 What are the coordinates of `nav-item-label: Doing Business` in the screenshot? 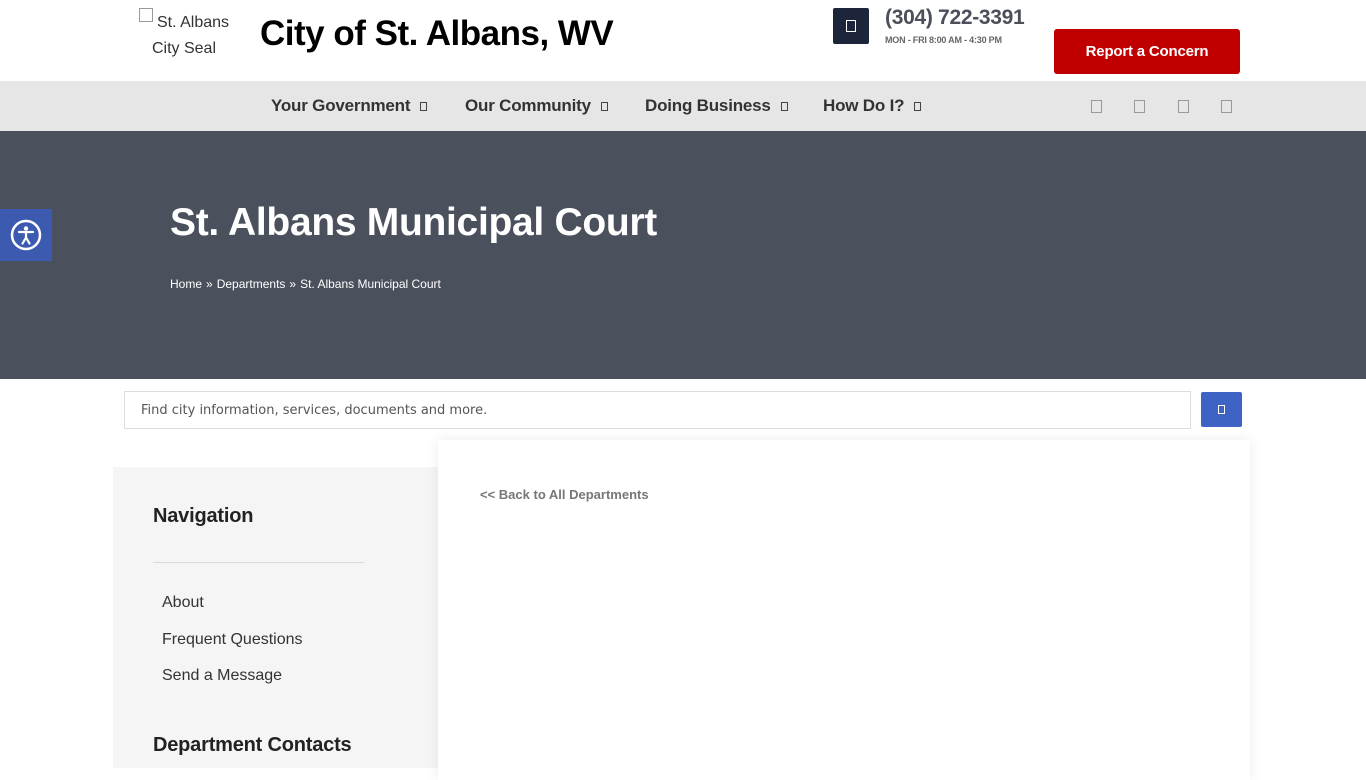 It's located at (708, 105).